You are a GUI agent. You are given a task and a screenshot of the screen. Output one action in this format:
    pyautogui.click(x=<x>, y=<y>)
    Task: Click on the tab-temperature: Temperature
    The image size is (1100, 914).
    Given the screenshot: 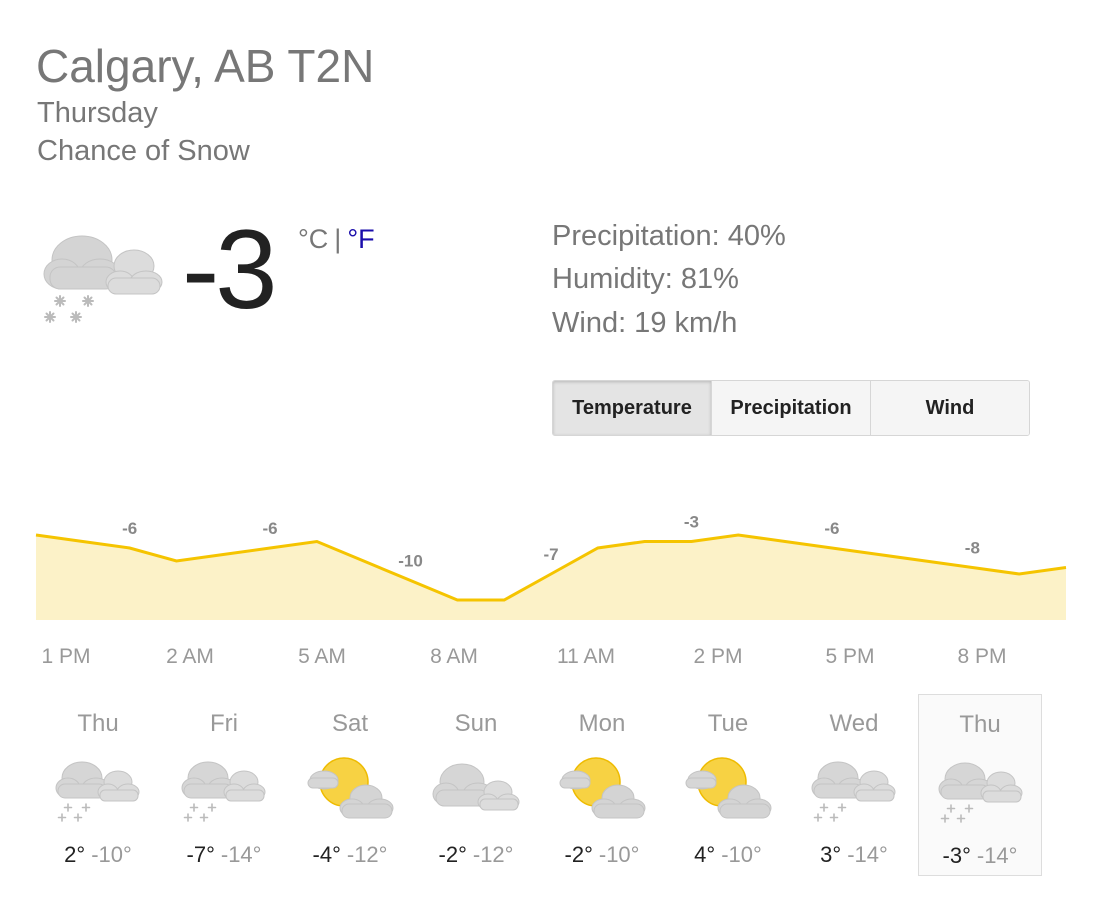 What is the action you would take?
    pyautogui.click(x=632, y=408)
    